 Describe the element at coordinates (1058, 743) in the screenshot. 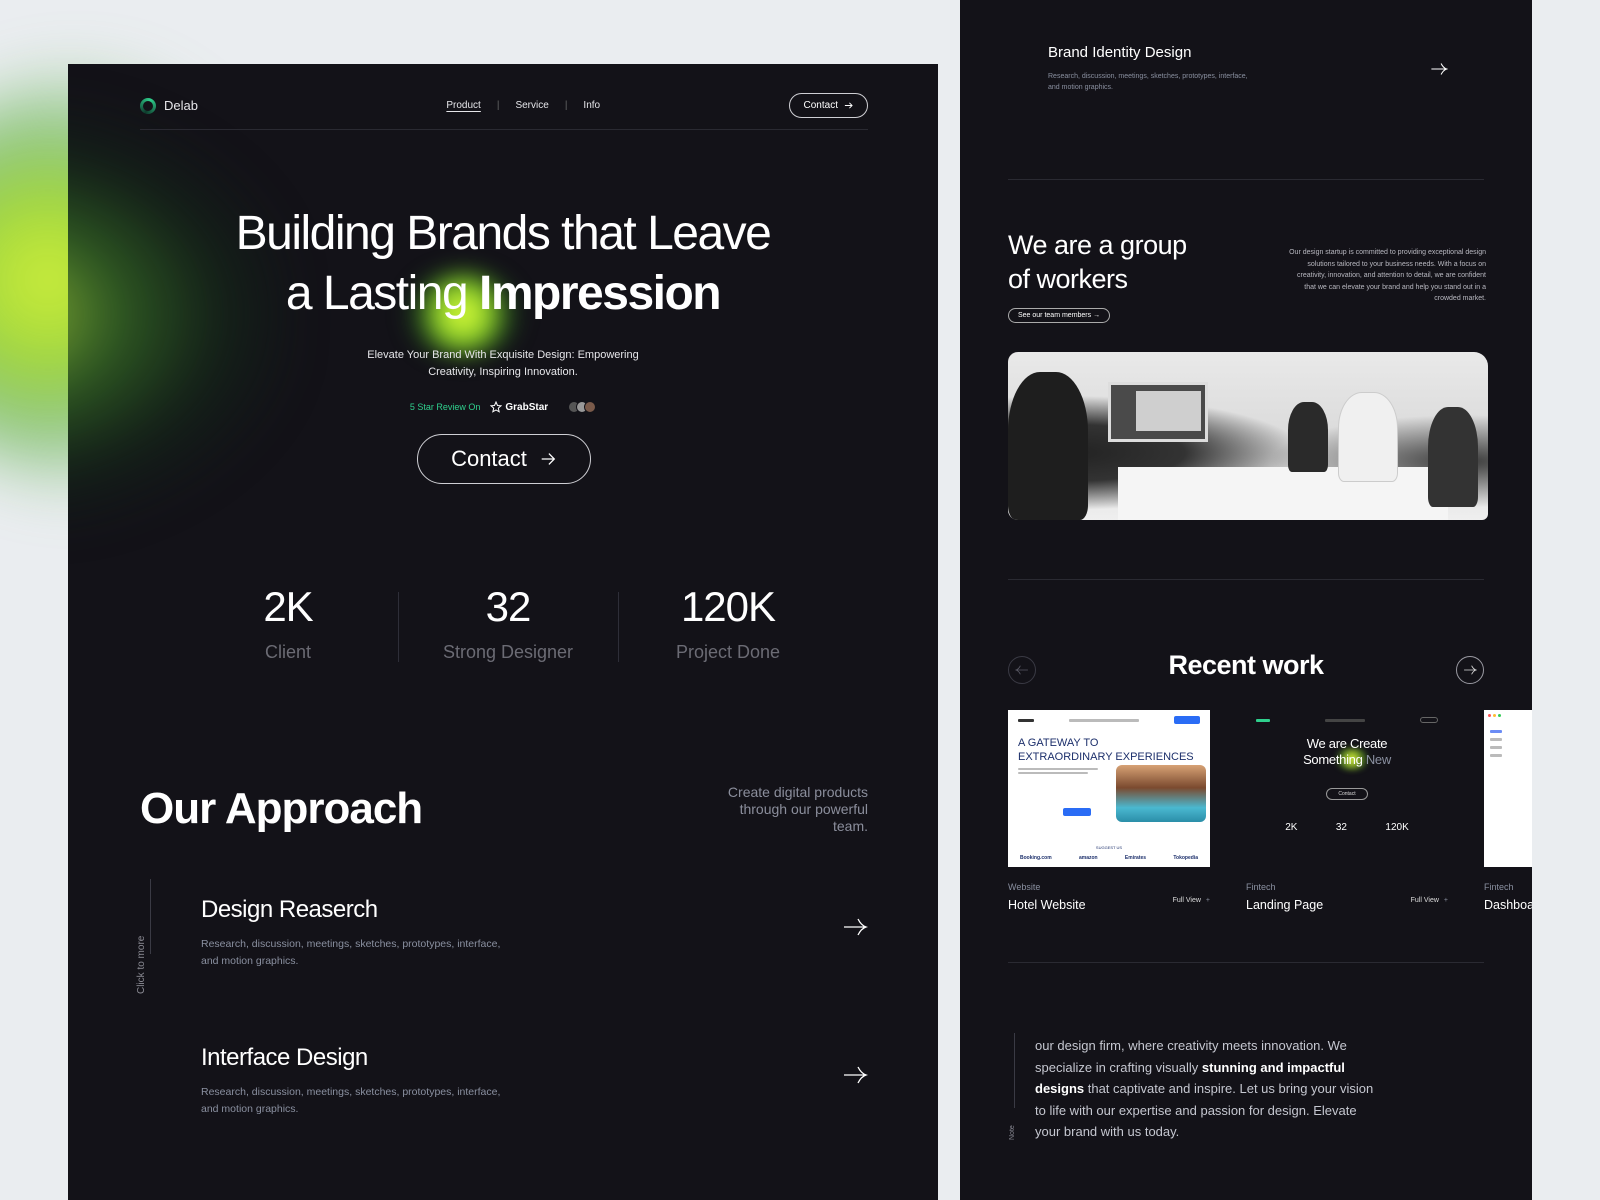

I see `thumb-heading-line1: A GATEWAY TO` at that location.